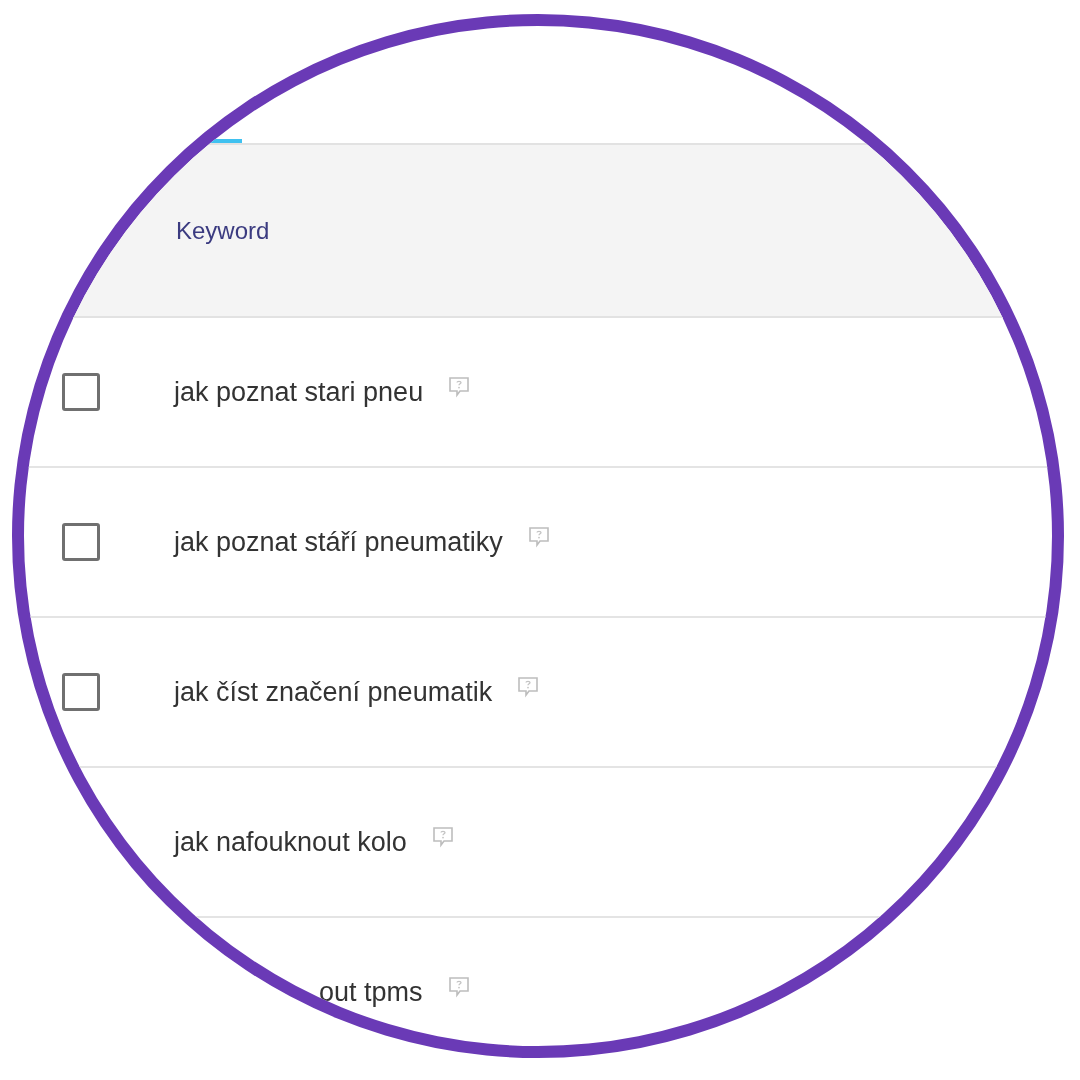  What do you see at coordinates (333, 692) in the screenshot?
I see `keyword-text: jak číst značení pneumatik` at bounding box center [333, 692].